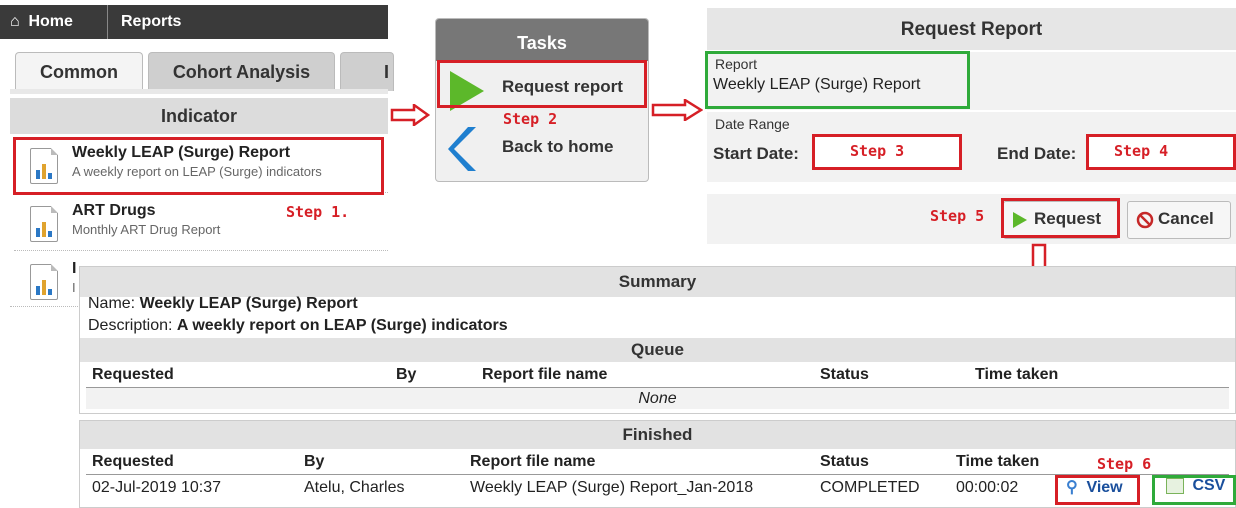  I want to click on indicator-item-partial: I I, so click(49, 280).